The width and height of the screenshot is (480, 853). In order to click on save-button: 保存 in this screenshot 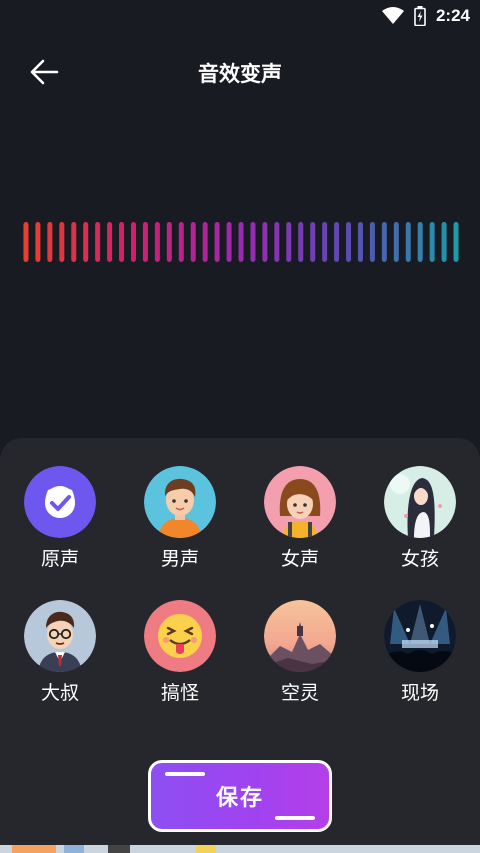, I will do `click(240, 796)`.